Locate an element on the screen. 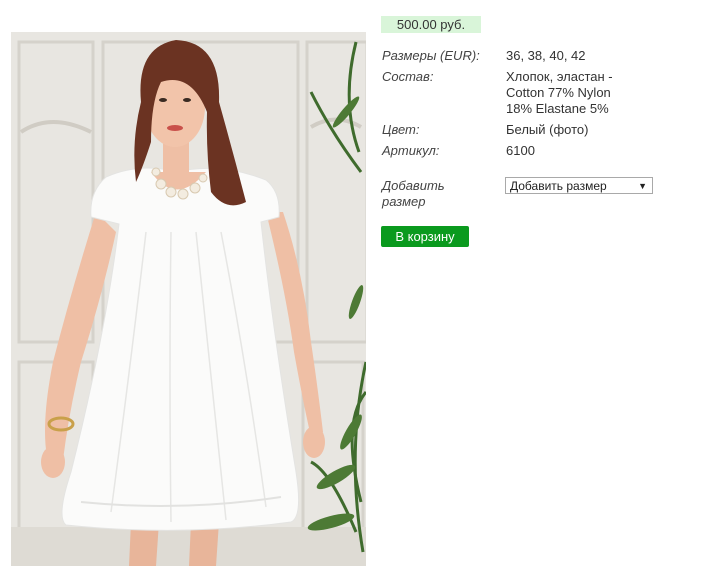 This screenshot has width=723, height=581. color-value: Белый (фото) is located at coordinates (547, 129).